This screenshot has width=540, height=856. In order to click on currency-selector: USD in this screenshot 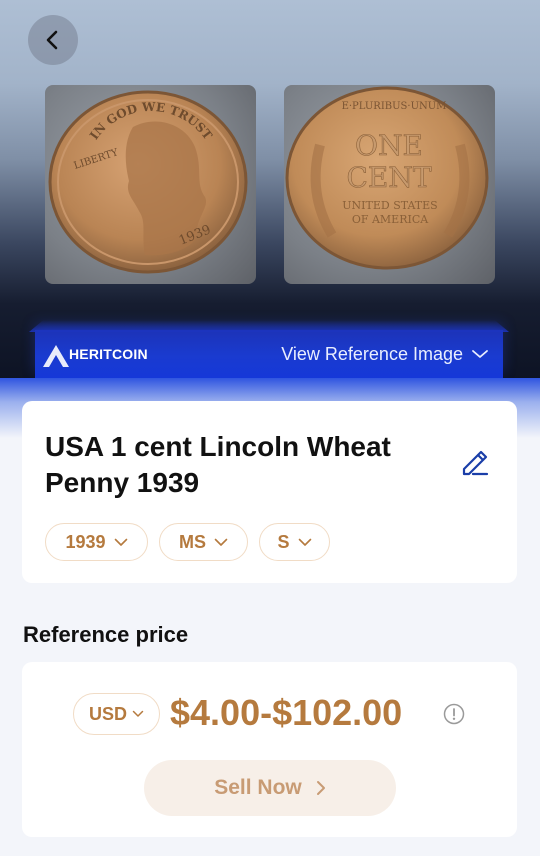, I will do `click(116, 714)`.